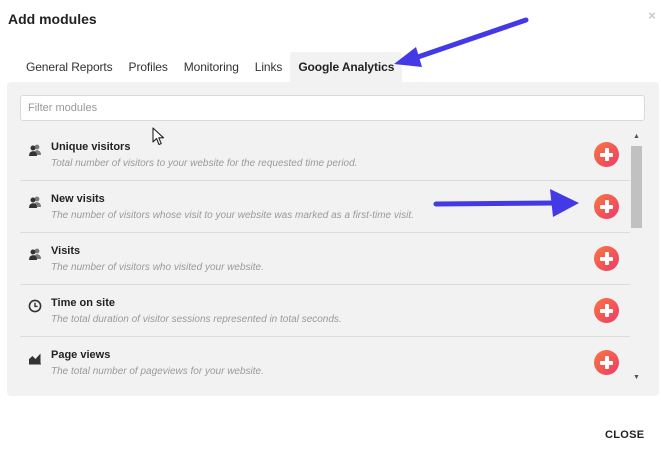 The height and width of the screenshot is (455, 661). What do you see at coordinates (52, 19) in the screenshot?
I see `dialog-title: Add modules` at bounding box center [52, 19].